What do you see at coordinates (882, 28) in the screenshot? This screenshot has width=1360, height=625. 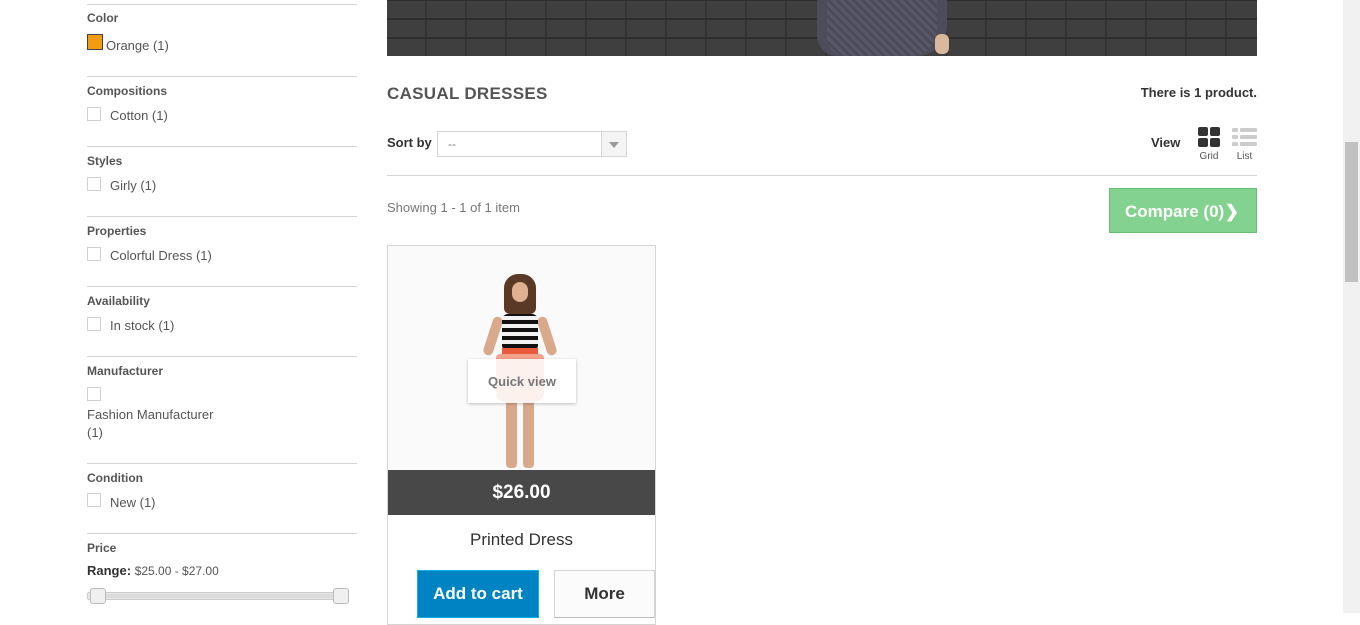 I see `banner-dress-knit` at bounding box center [882, 28].